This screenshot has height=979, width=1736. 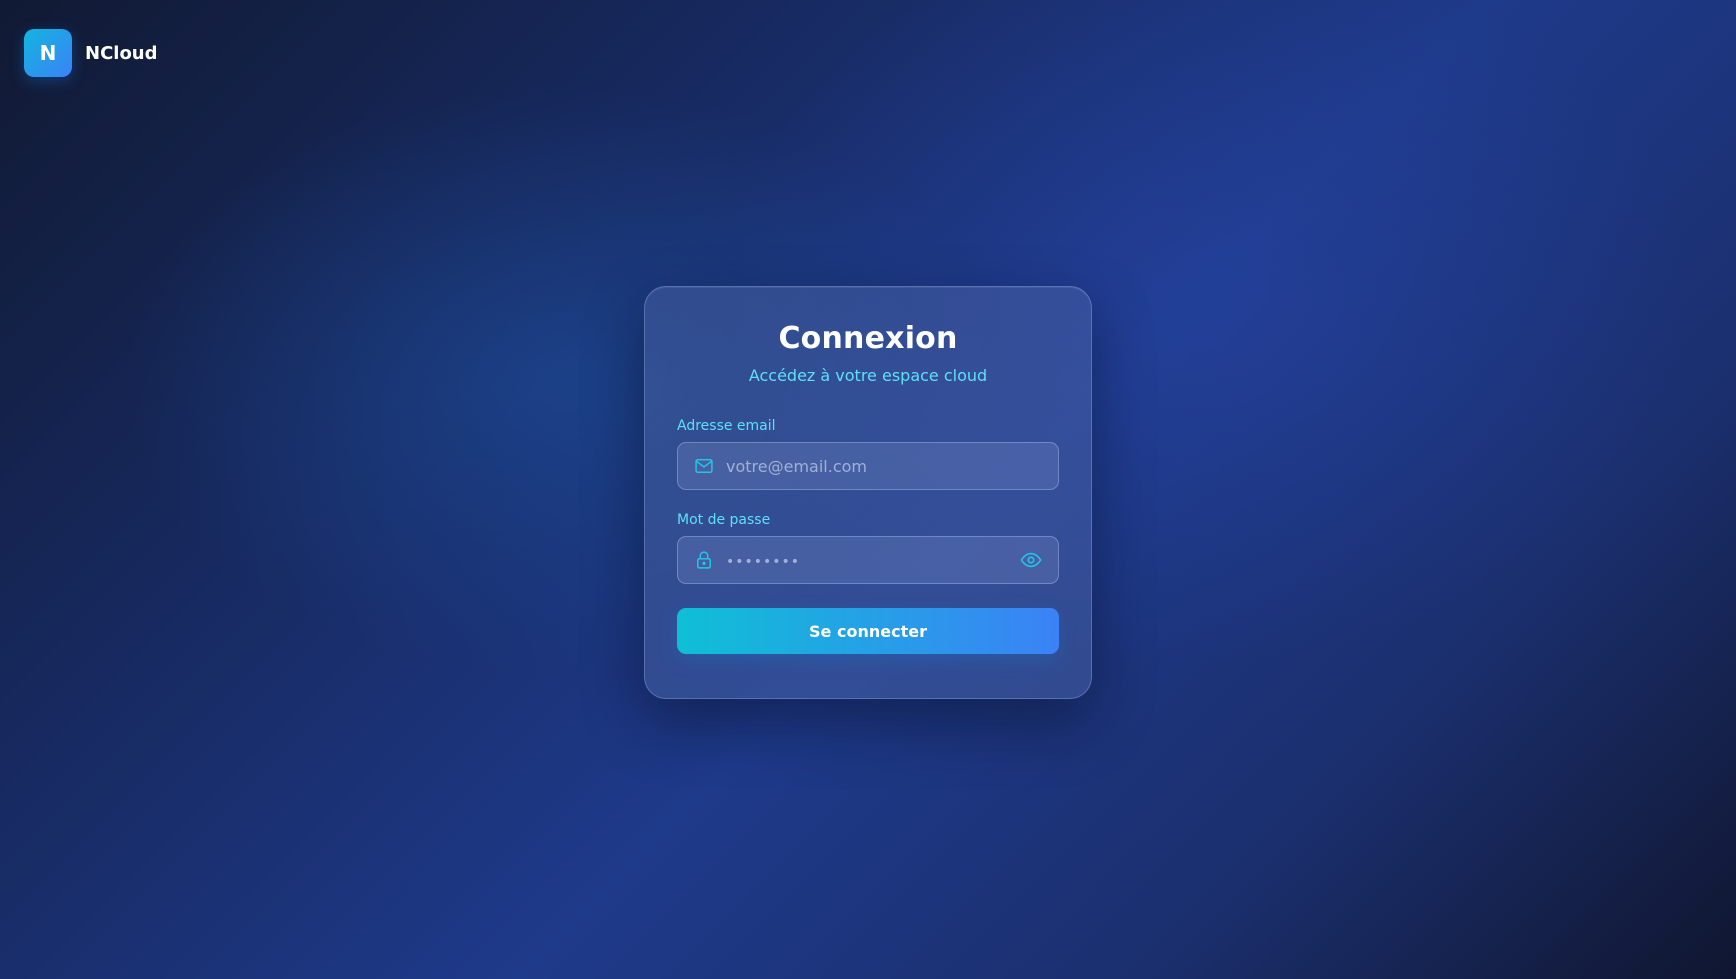 I want to click on brand-logo-letter: N, so click(x=48, y=53).